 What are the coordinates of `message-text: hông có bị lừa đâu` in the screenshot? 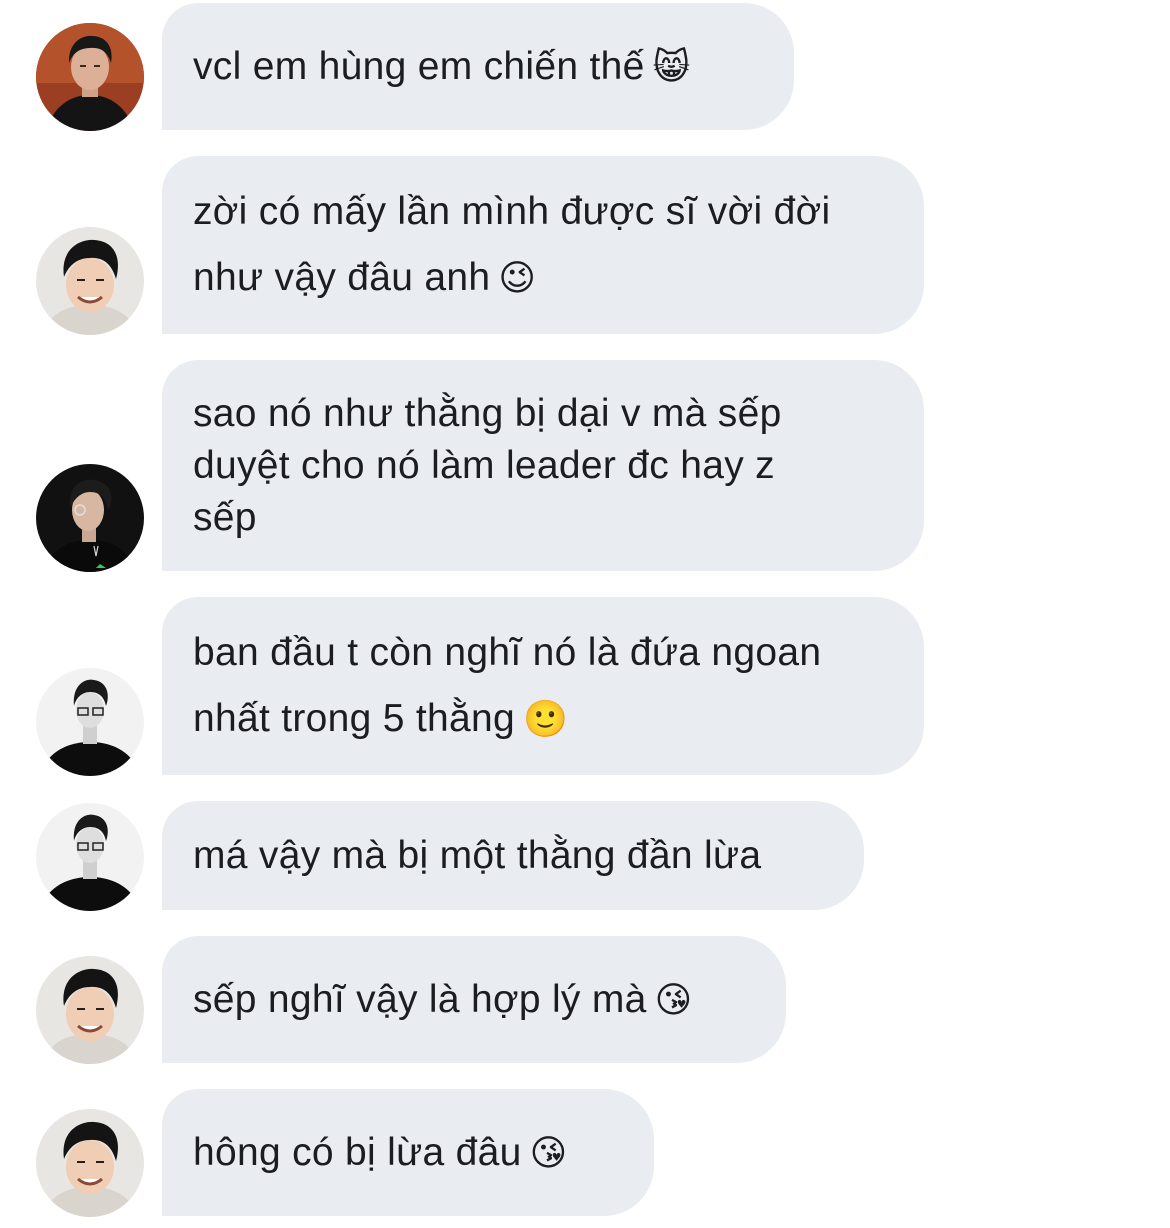 It's located at (357, 1152).